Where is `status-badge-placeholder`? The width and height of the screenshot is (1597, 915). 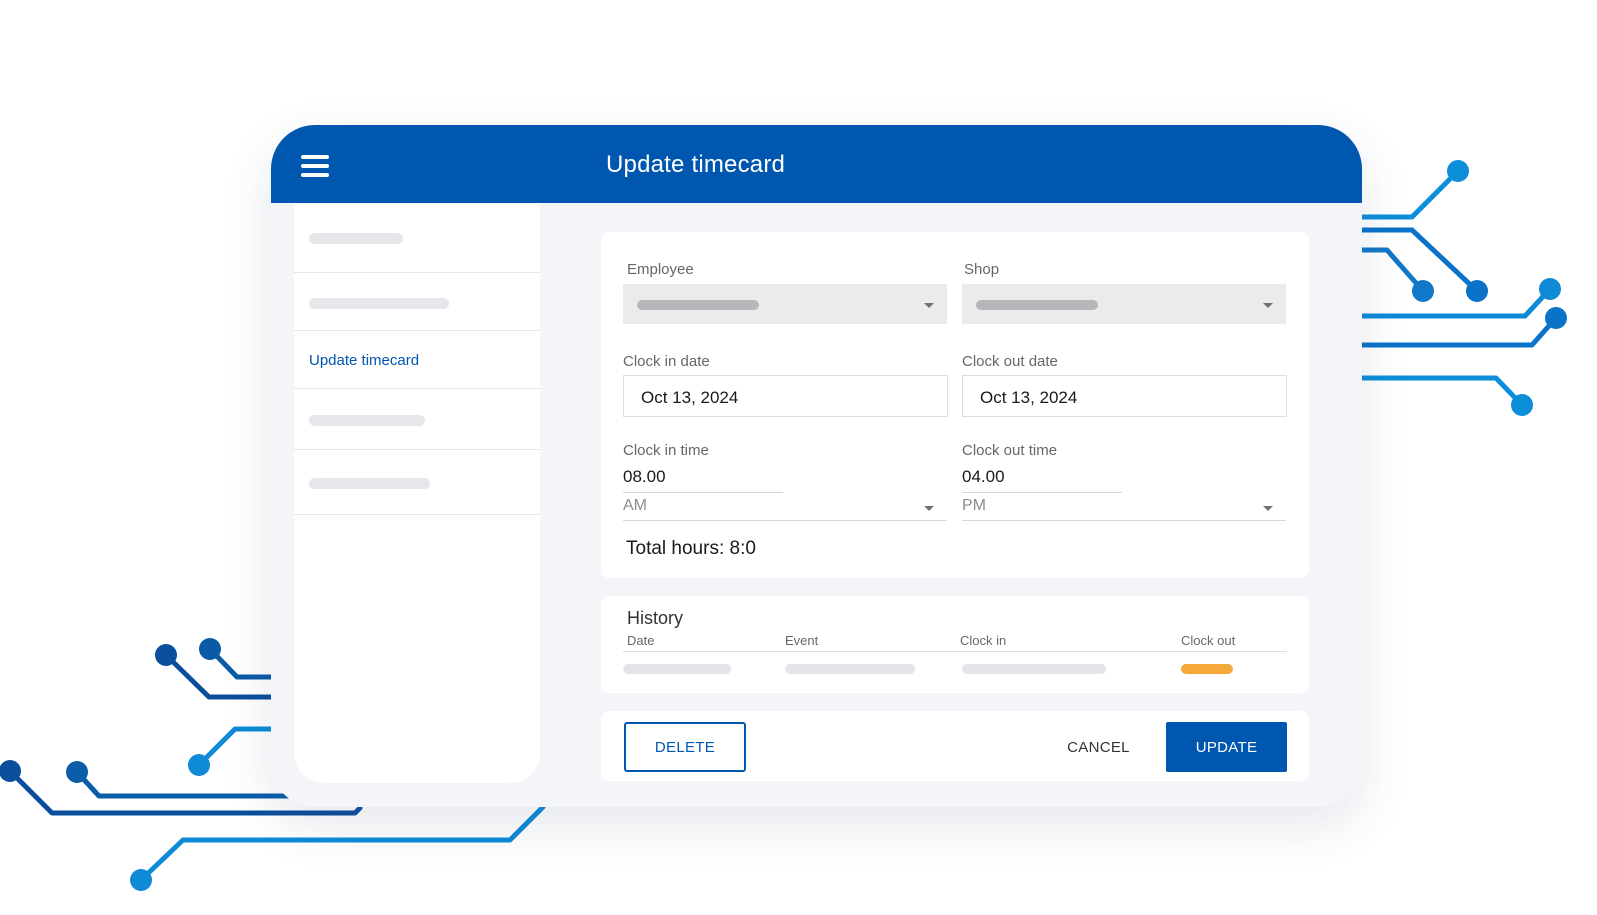 status-badge-placeholder is located at coordinates (1207, 669).